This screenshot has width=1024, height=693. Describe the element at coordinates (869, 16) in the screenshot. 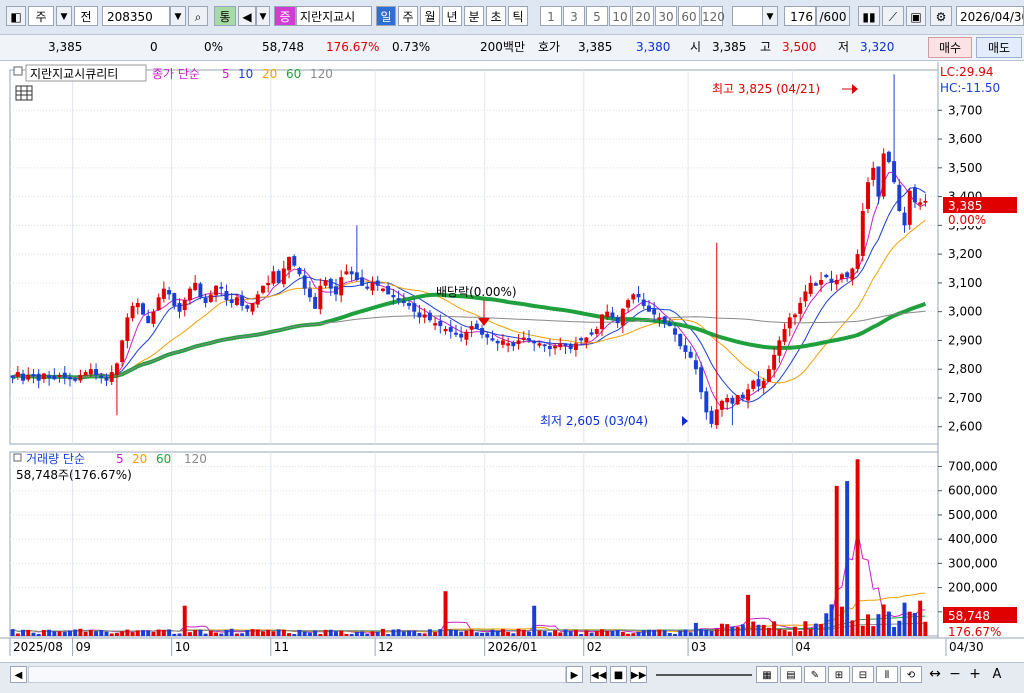

I see `candle-type-icon: ▮▮` at that location.